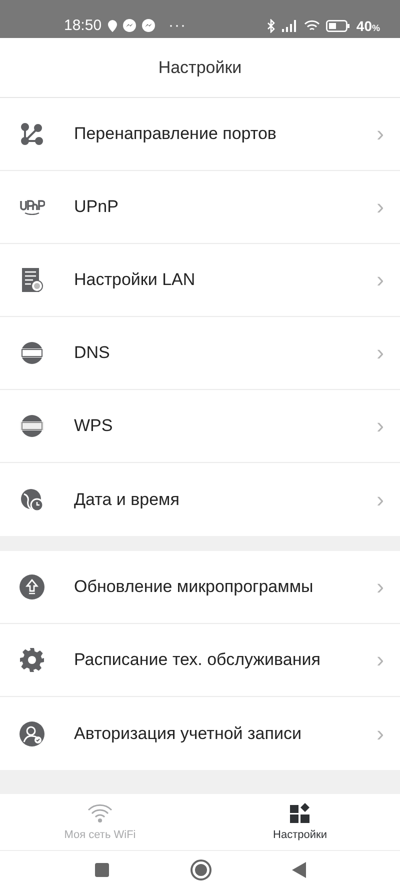 This screenshot has height=889, width=400. Describe the element at coordinates (300, 813) in the screenshot. I see `grid-icon` at that location.